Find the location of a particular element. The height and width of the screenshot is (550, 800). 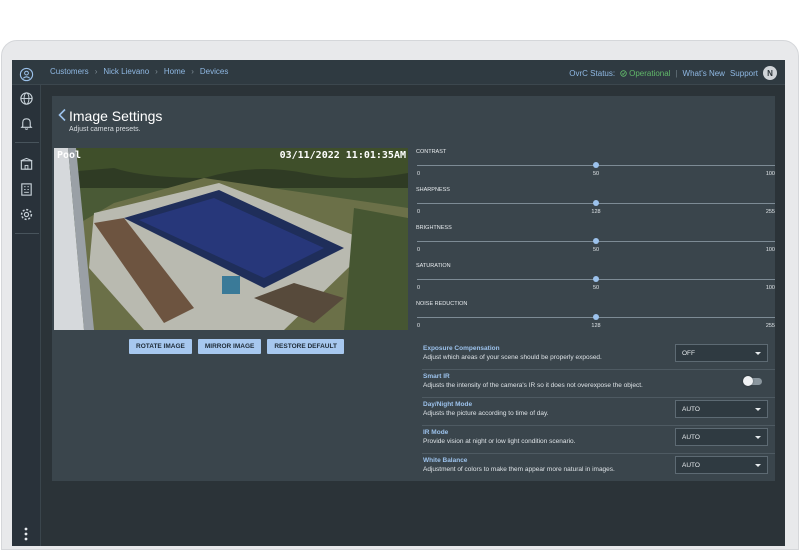

slider-label: CONTRAST is located at coordinates (431, 152).